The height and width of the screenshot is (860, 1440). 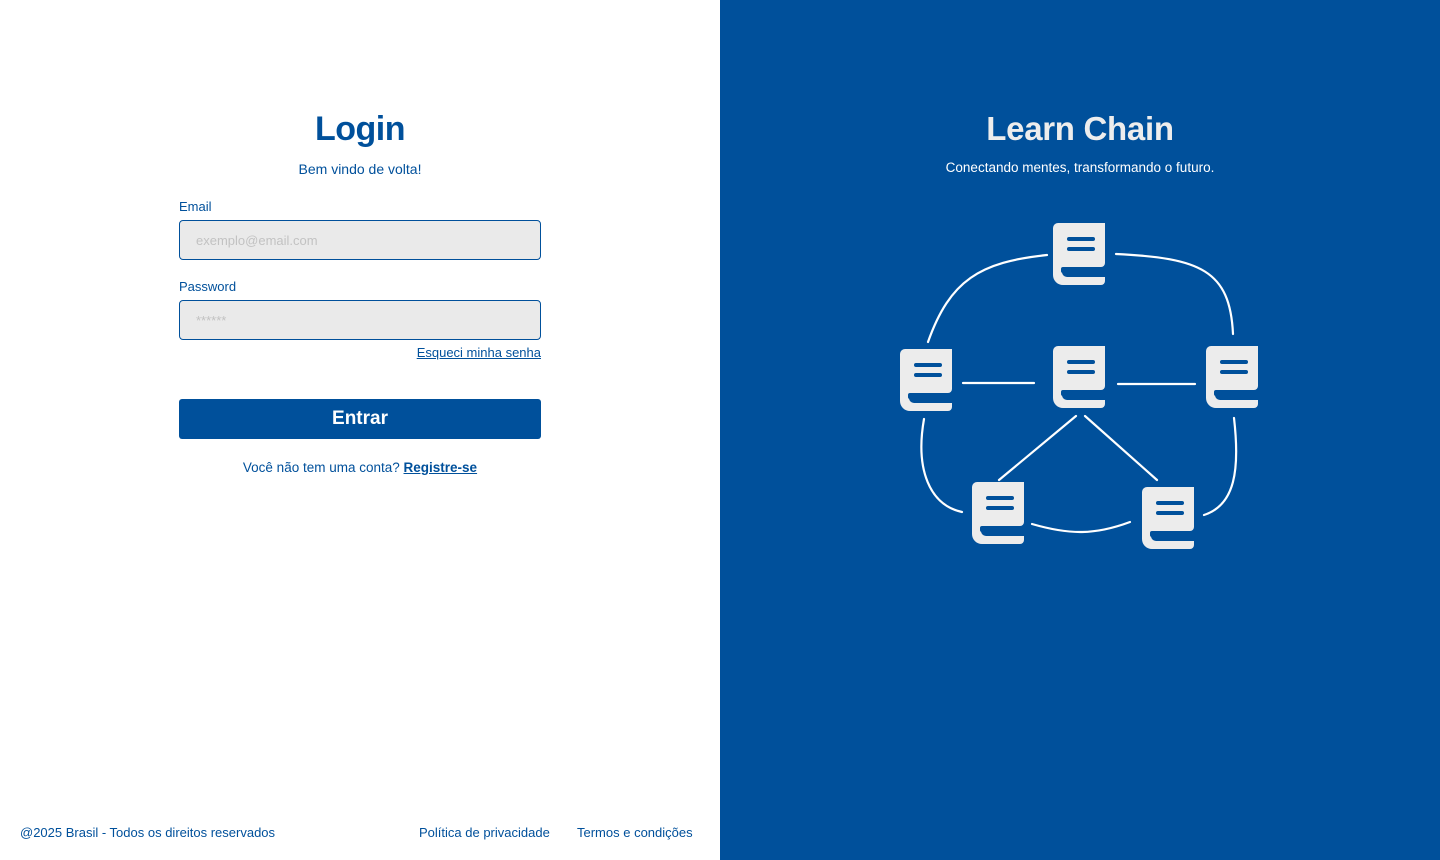 What do you see at coordinates (360, 129) in the screenshot?
I see `page-title: Login` at bounding box center [360, 129].